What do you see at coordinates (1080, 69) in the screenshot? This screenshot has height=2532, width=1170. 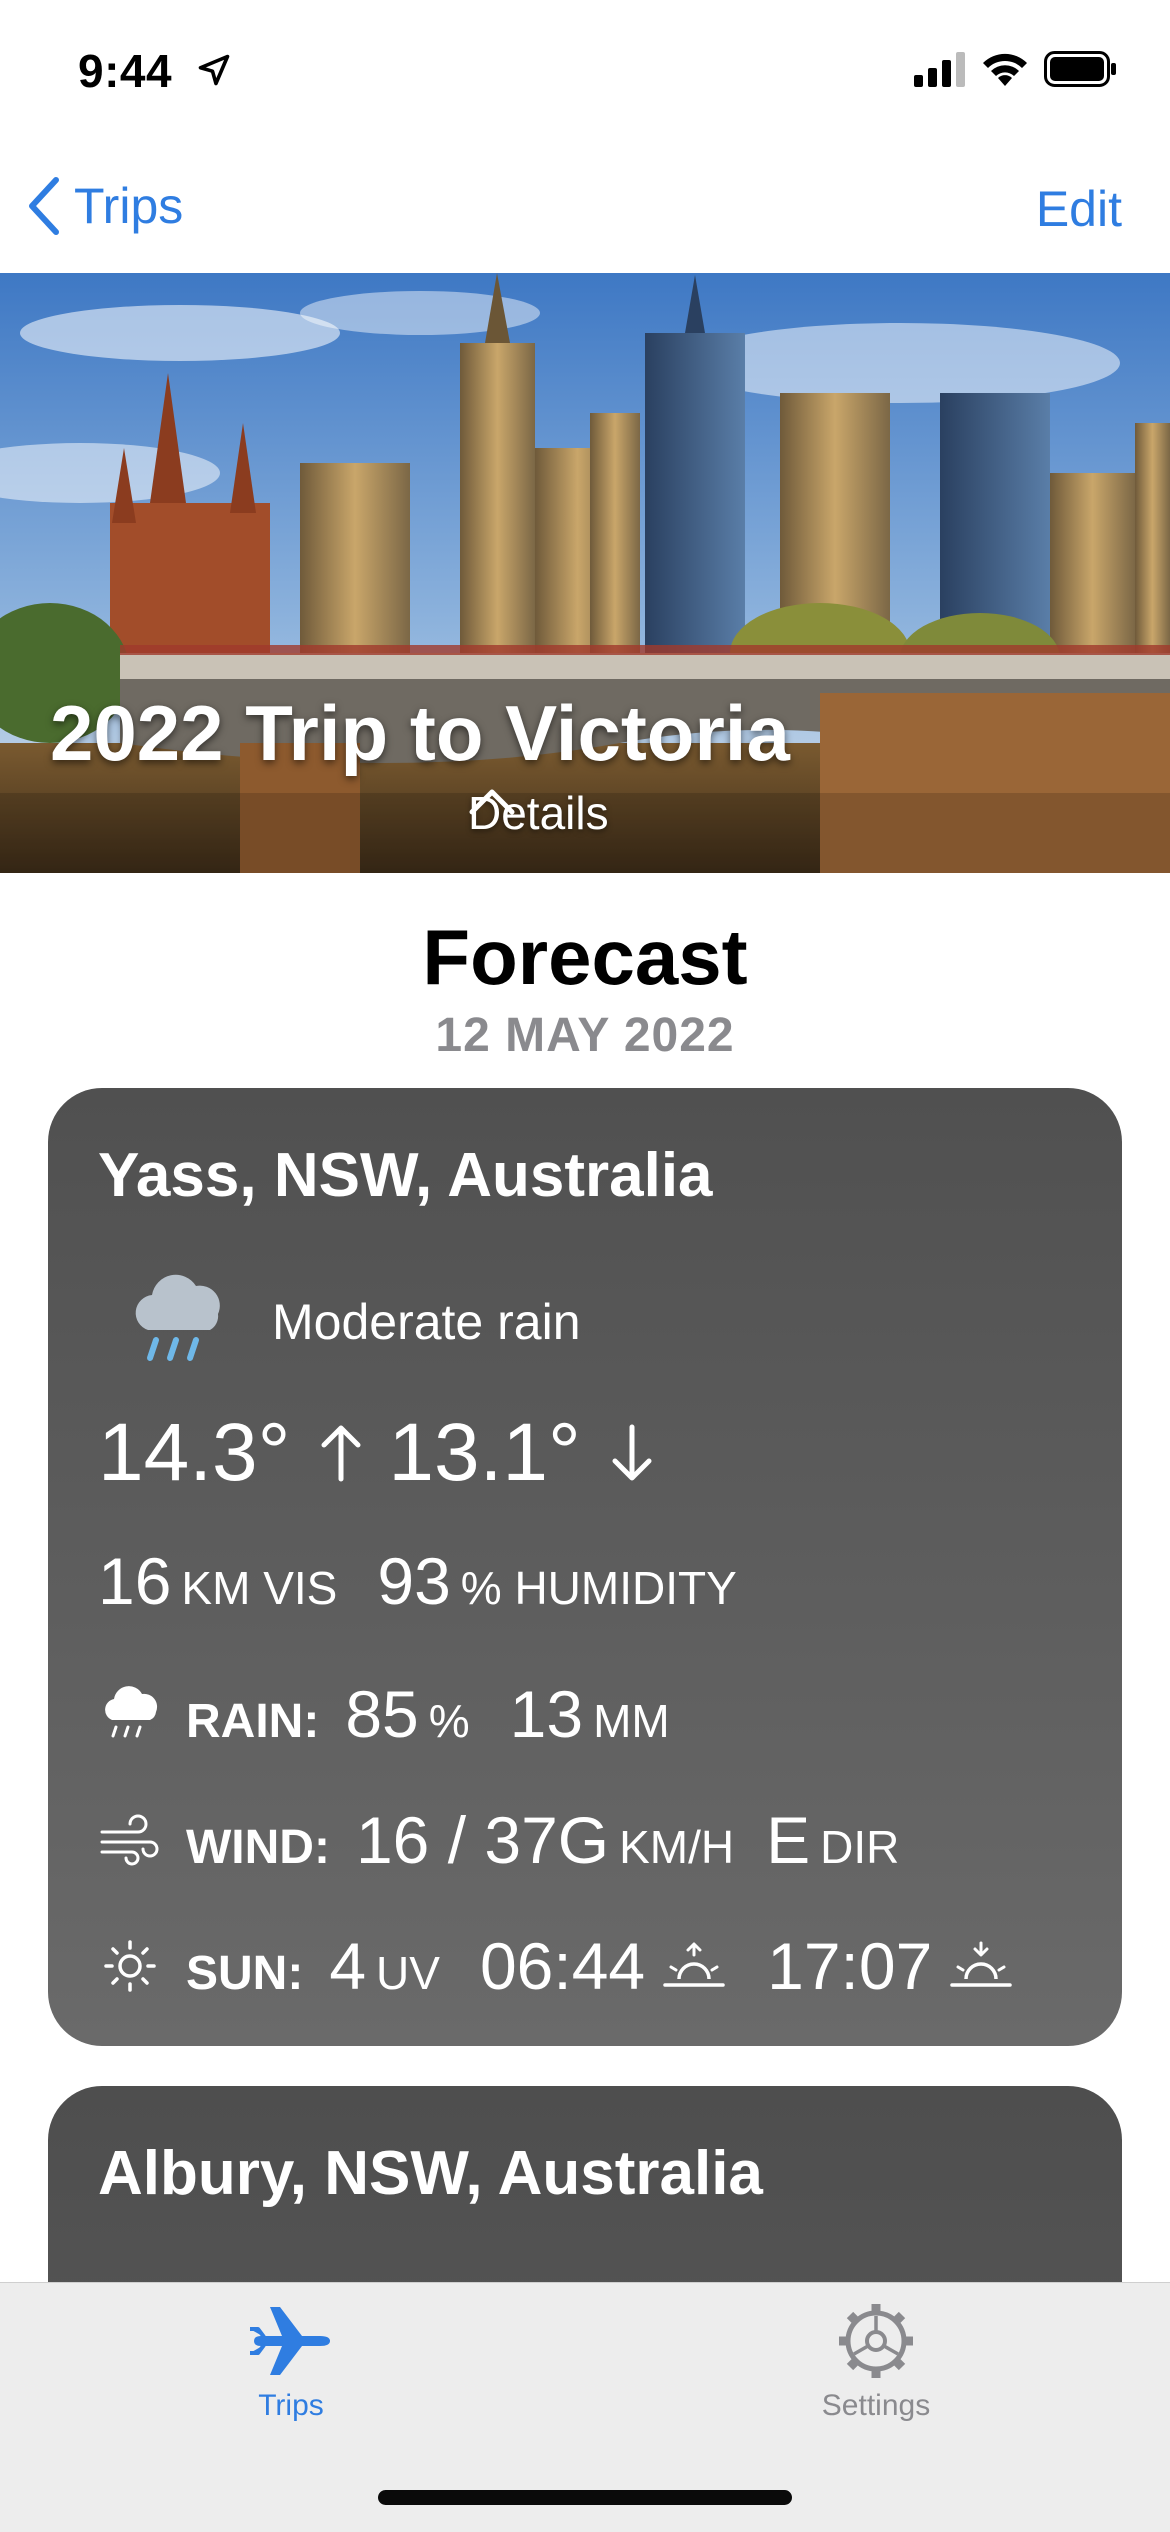 I see `battery-icon` at bounding box center [1080, 69].